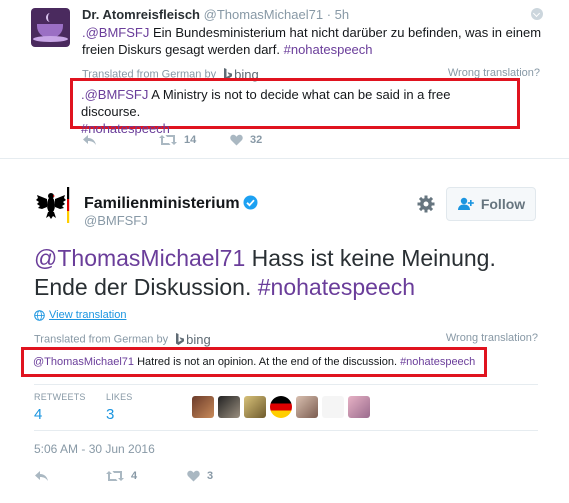  I want to click on stats-divider-bottom, so click(286, 430).